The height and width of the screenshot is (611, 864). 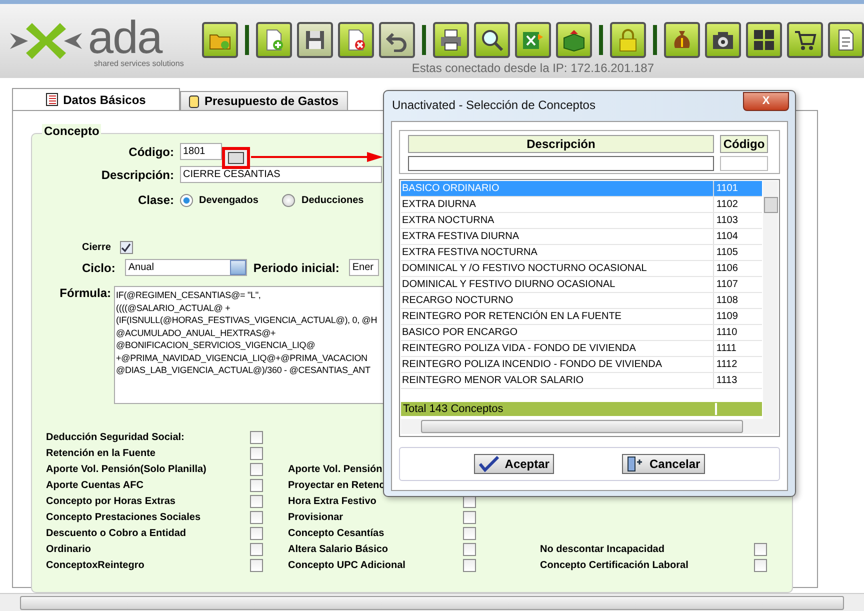 I want to click on dialog-title: Unactivated - Selección de Conceptos, so click(x=494, y=105).